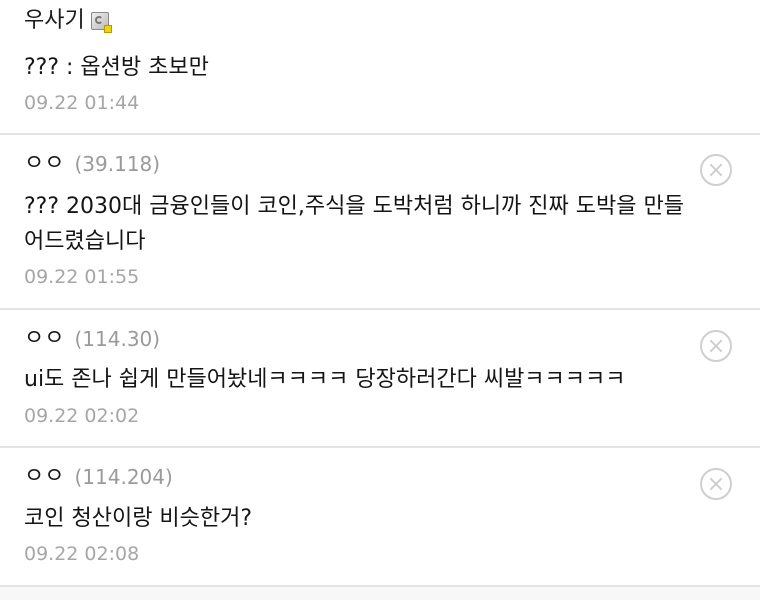 The image size is (760, 600). I want to click on comment-text: ui도 존나 쉽게 만들어놨네ㅋㅋㅋㅋ 당장하러간다 씨발ㅋㅋㅋㅋㅋ, so click(325, 379).